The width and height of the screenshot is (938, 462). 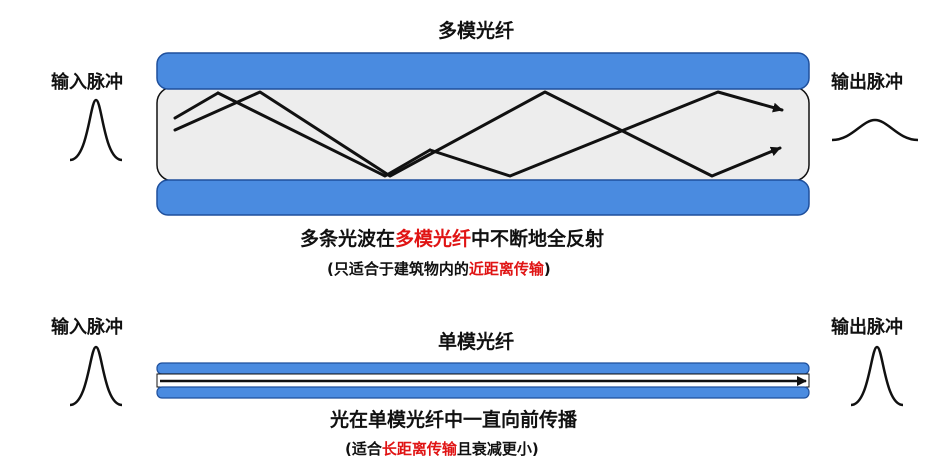 I want to click on singlemode-input-pulse, so click(x=96, y=376).